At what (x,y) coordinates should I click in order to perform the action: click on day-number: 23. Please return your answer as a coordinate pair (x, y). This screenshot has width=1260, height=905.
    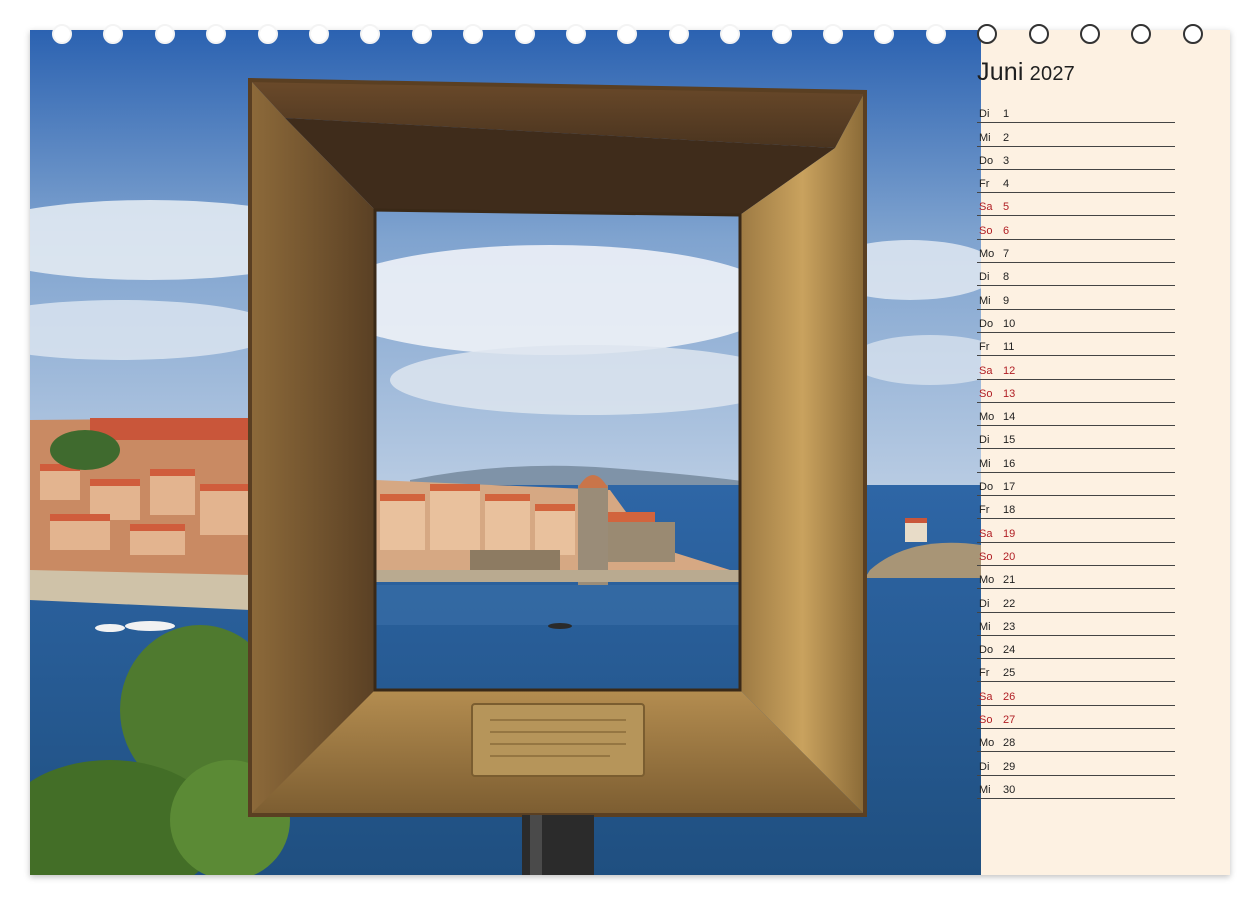
    Looking at the image, I should click on (1009, 626).